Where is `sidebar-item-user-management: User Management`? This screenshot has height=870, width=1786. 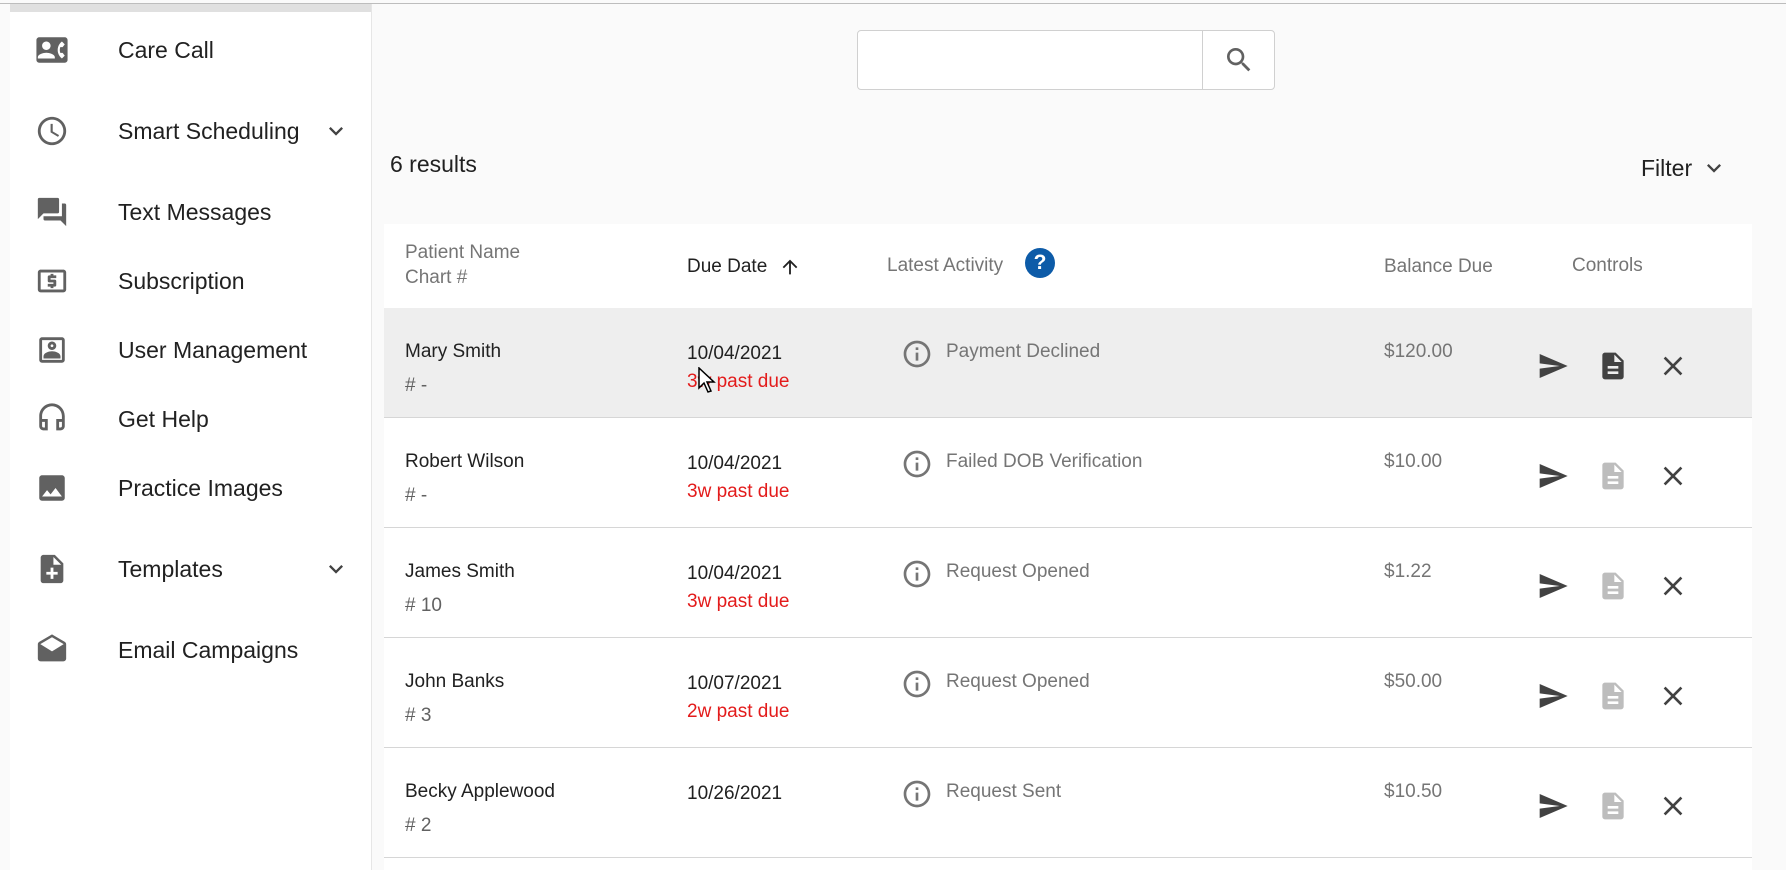
sidebar-item-user-management: User Management is located at coordinates (190, 350).